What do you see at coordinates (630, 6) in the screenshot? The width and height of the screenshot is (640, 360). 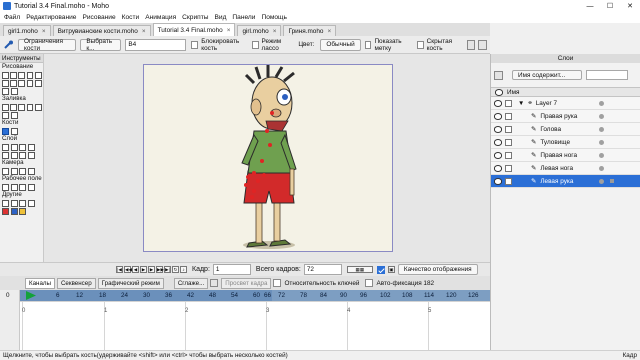 I see `close-button: ✕` at bounding box center [630, 6].